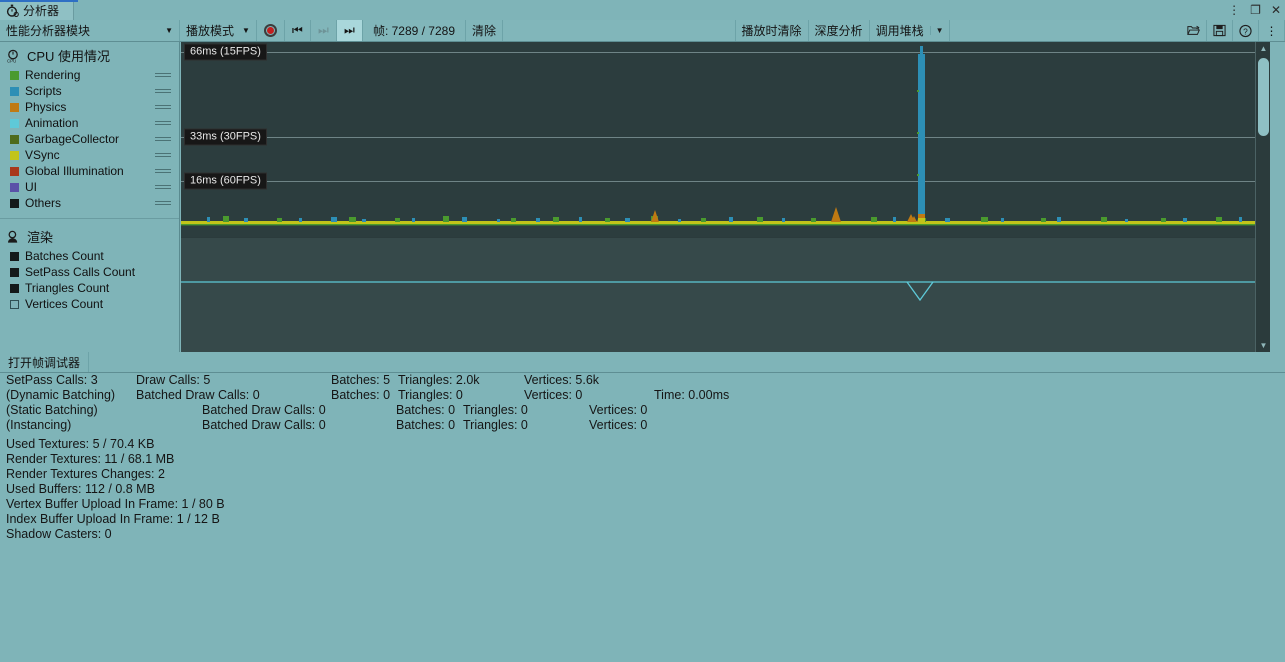 The image size is (1285, 662). What do you see at coordinates (1263, 97) in the screenshot?
I see `scrollbar-thumb` at bounding box center [1263, 97].